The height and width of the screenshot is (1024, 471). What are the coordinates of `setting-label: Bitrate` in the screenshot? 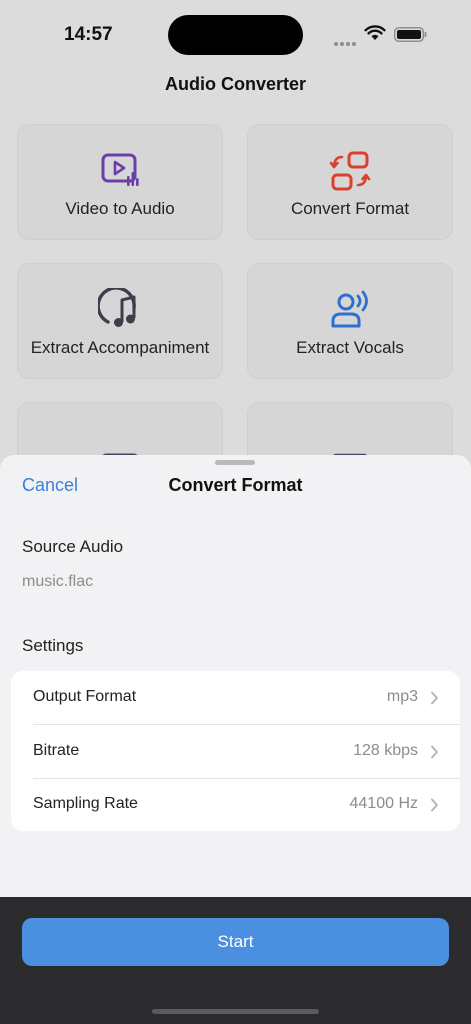 It's located at (56, 750).